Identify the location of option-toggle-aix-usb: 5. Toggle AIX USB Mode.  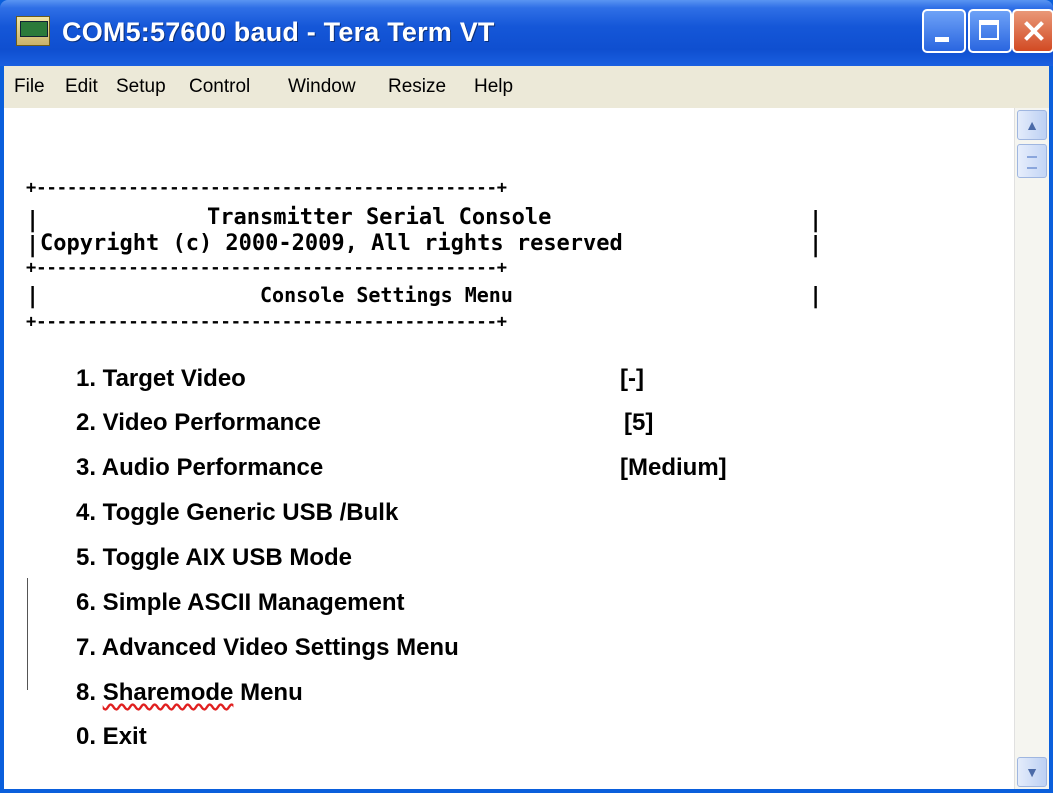
(214, 558).